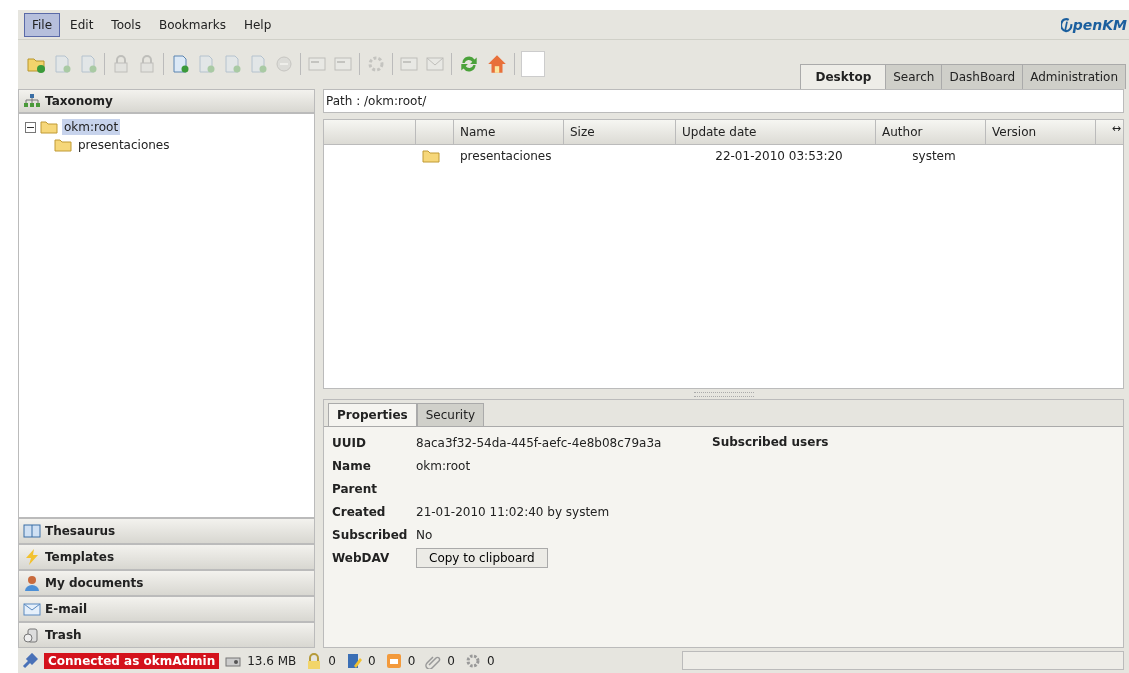 The image size is (1129, 673). Describe the element at coordinates (443, 465) in the screenshot. I see `property-value: okm:root` at that location.